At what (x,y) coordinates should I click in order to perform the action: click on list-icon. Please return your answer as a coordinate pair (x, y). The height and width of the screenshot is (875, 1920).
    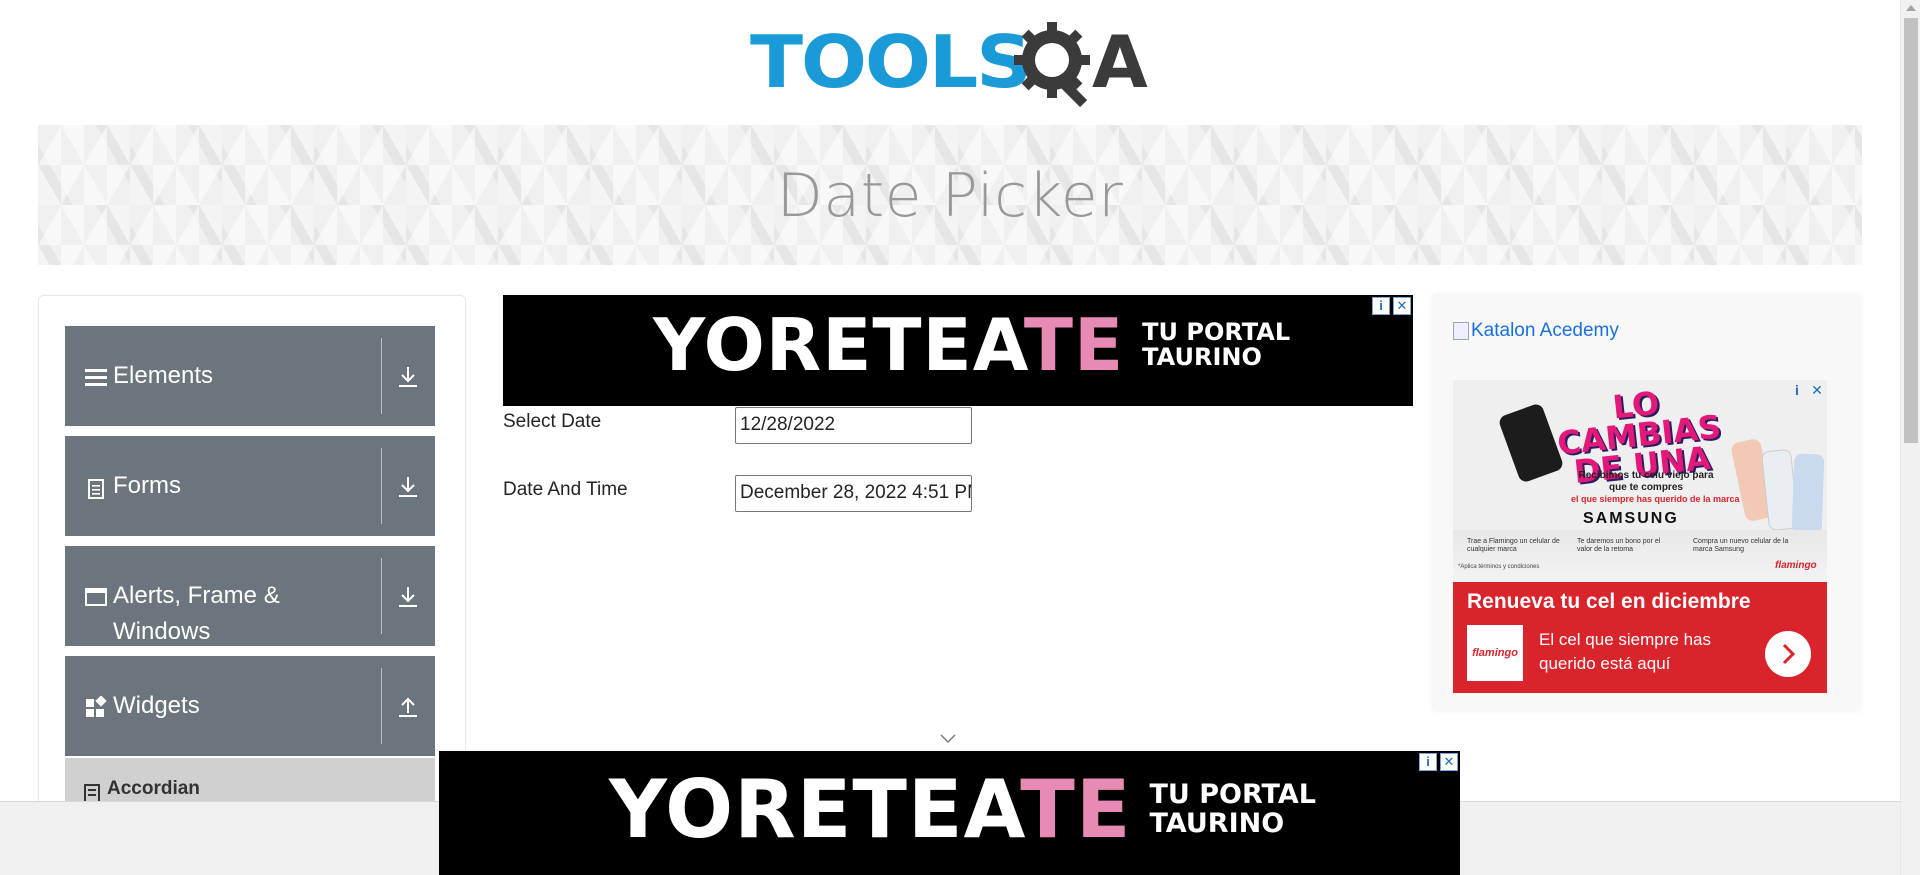
    Looking at the image, I should click on (96, 377).